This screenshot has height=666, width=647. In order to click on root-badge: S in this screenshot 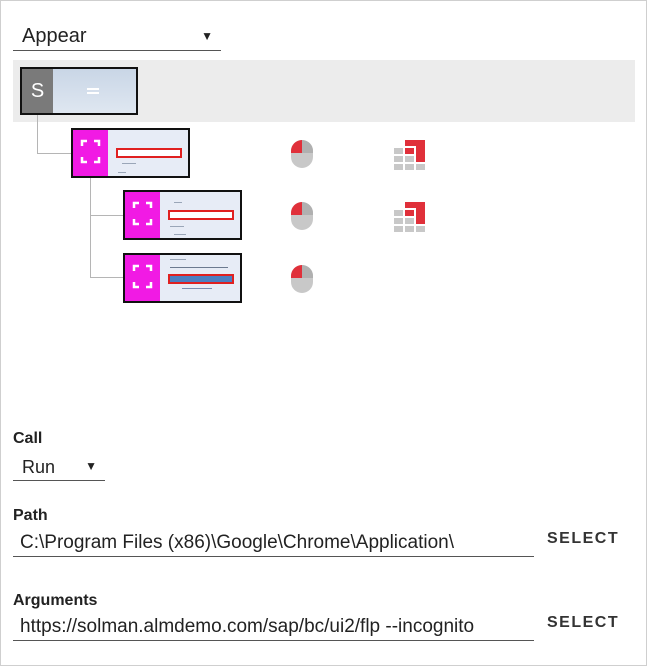, I will do `click(37, 91)`.